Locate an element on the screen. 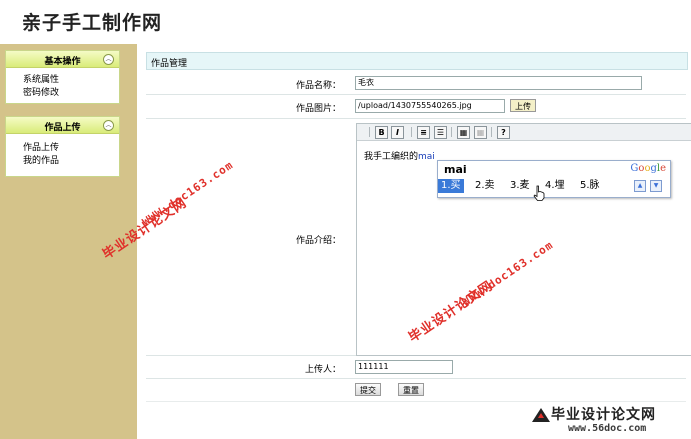  row-uploader: 上传人： 111111 is located at coordinates (416, 367).